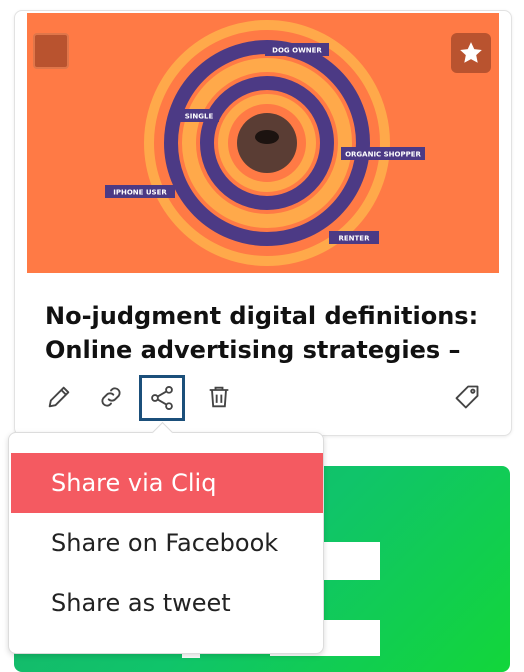  What do you see at coordinates (297, 51) in the screenshot?
I see `image-label-dog-owner: DOG OWNER` at bounding box center [297, 51].